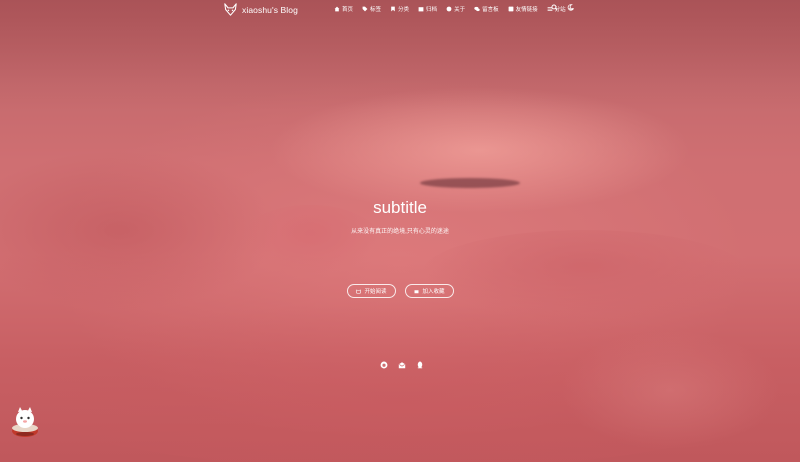 This screenshot has height=462, width=800. Describe the element at coordinates (562, 7) in the screenshot. I see `nav-tools` at that location.